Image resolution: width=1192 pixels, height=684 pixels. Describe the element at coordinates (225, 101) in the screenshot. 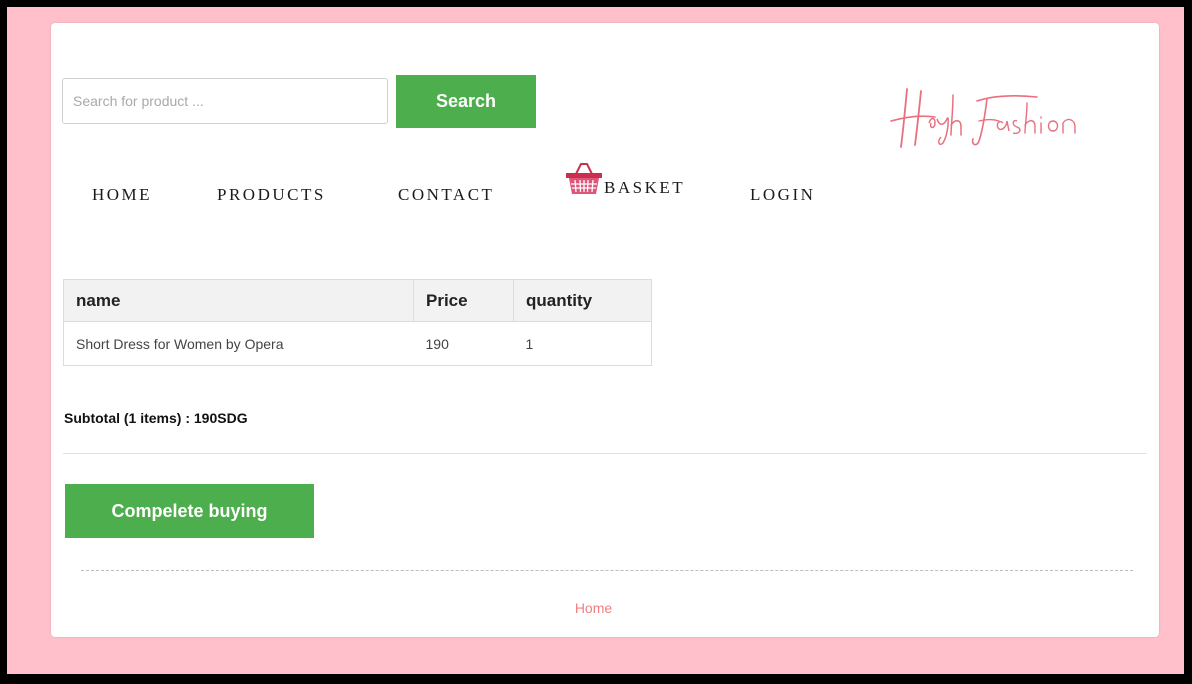

I see `search-input` at that location.